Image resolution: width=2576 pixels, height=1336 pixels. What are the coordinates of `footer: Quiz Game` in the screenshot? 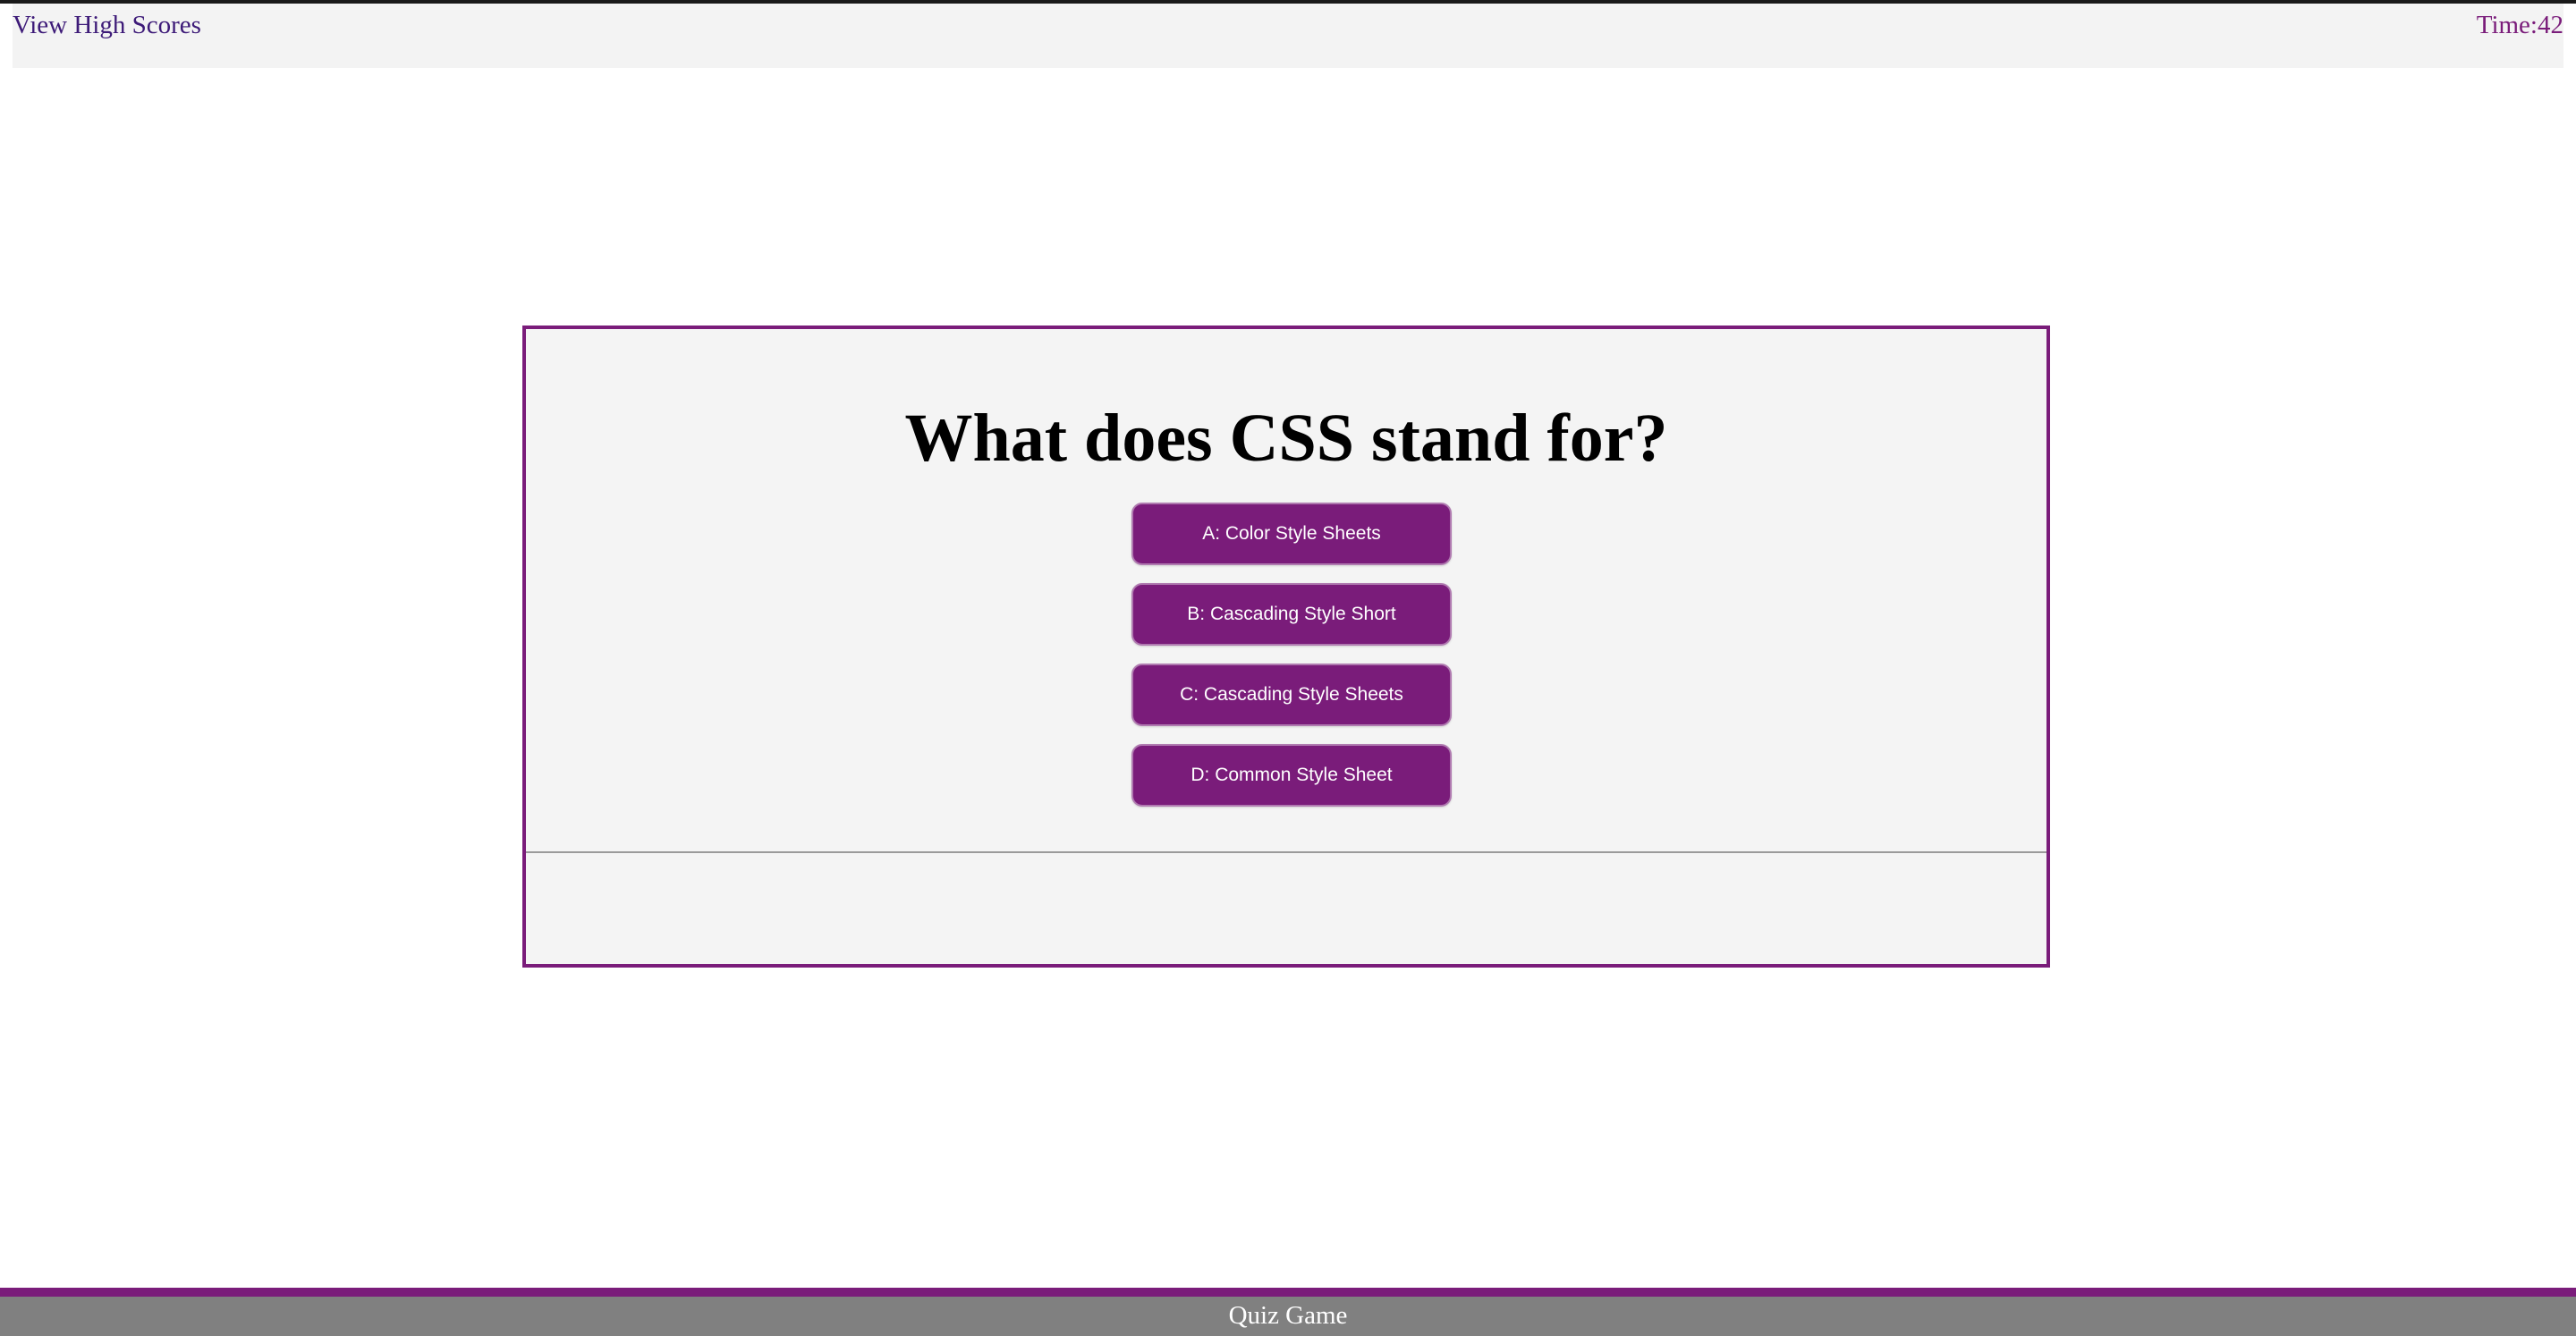 It's located at (1288, 1312).